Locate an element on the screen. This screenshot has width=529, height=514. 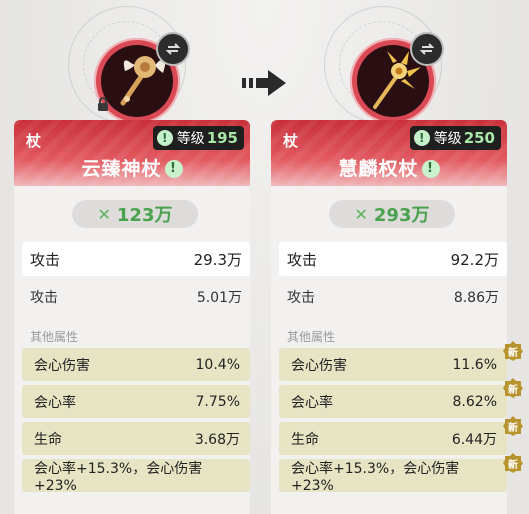
secondary-stat-row: 攻击 8.86万 is located at coordinates (393, 297).